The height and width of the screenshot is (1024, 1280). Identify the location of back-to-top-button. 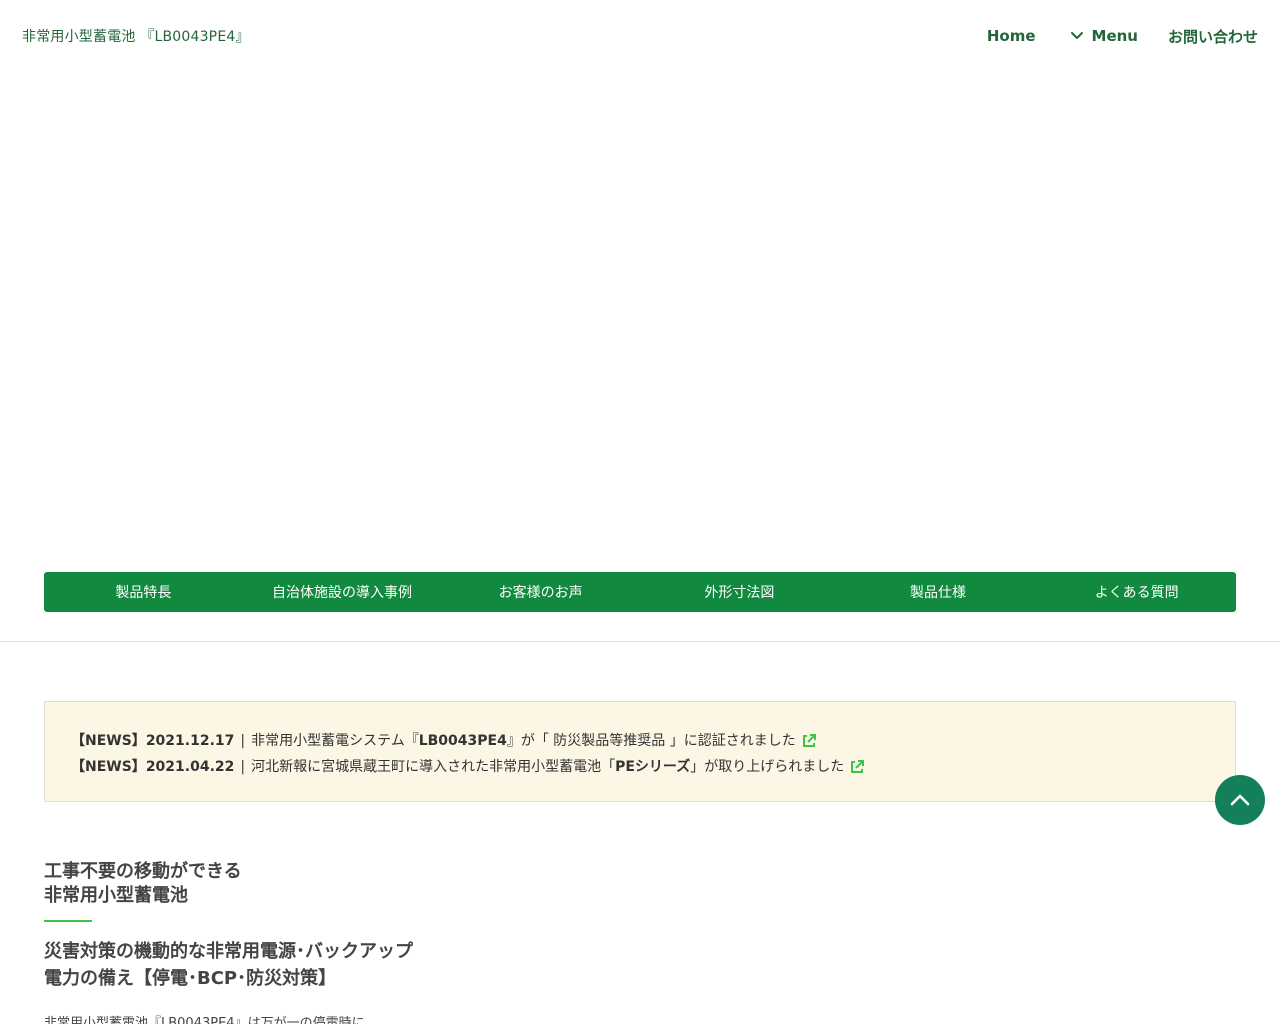
(1240, 800).